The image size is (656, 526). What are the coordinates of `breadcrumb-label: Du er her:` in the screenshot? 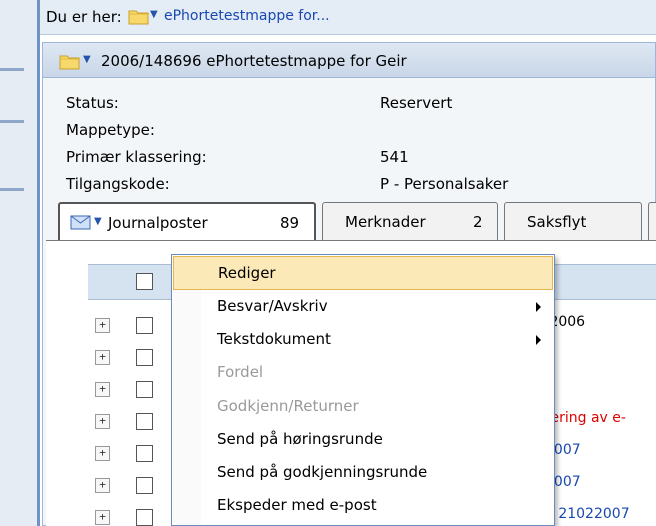 It's located at (84, 17).